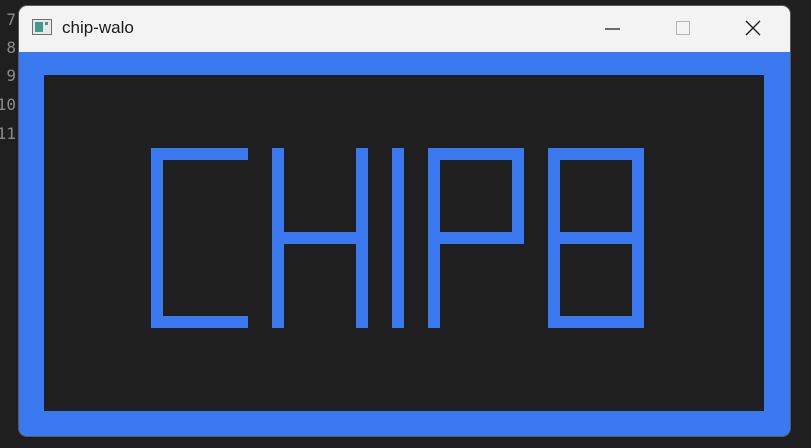 This screenshot has width=811, height=448. Describe the element at coordinates (11, 75) in the screenshot. I see `line-number: 9` at that location.